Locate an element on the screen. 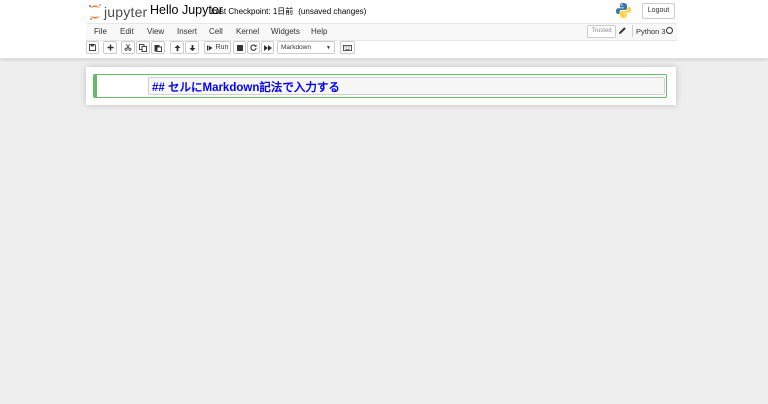 The image size is (768, 404). command-palette-button is located at coordinates (347, 47).